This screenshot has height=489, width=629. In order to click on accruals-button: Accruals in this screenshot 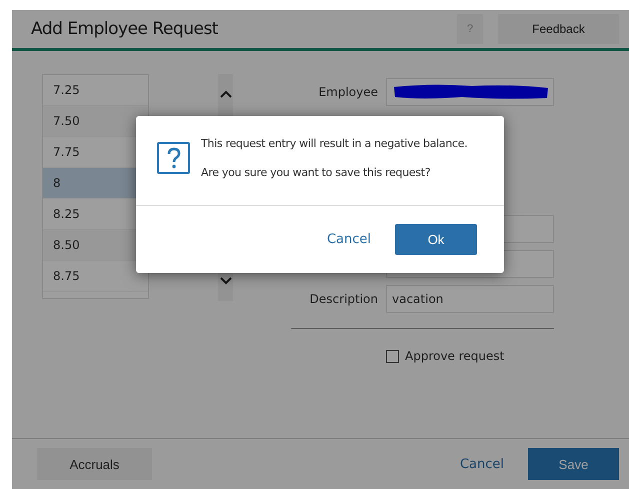, I will do `click(94, 464)`.